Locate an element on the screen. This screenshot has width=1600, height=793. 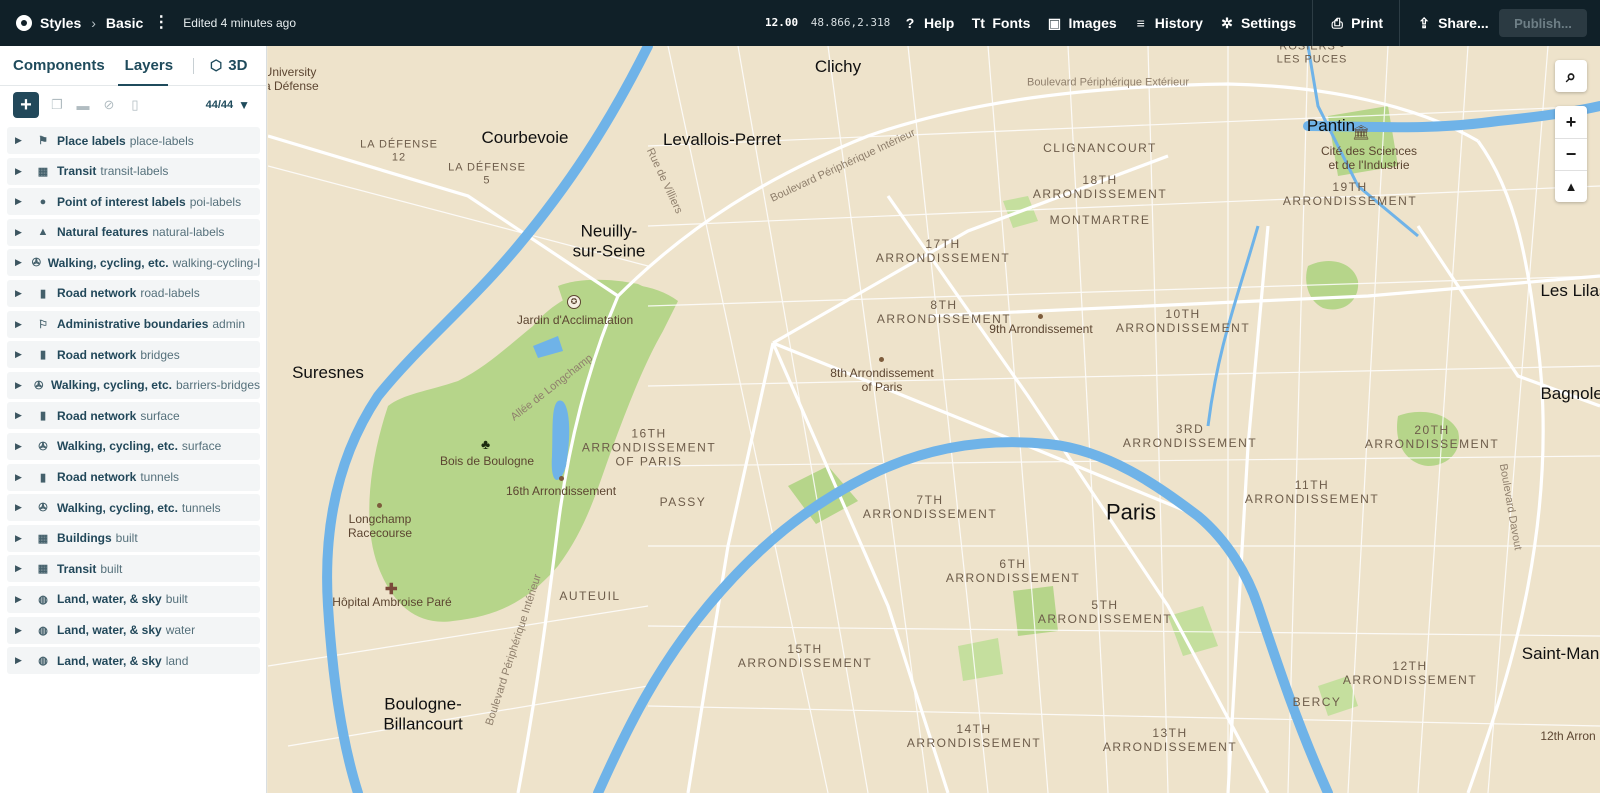
layer-row: ▶ ▮ Road network bridges is located at coordinates (133, 355).